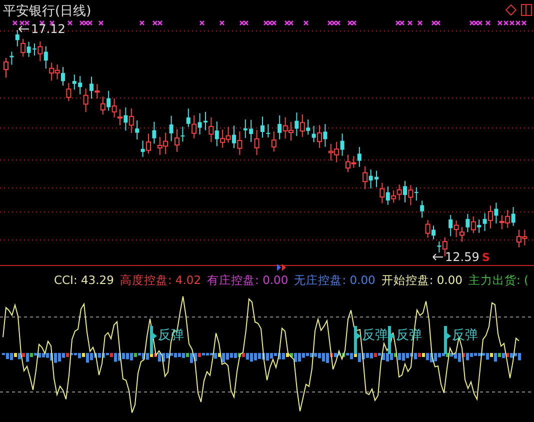 The height and width of the screenshot is (422, 534). What do you see at coordinates (161, 280) in the screenshot?
I see `indicator-value: 高度控盘: 4.02` at bounding box center [161, 280].